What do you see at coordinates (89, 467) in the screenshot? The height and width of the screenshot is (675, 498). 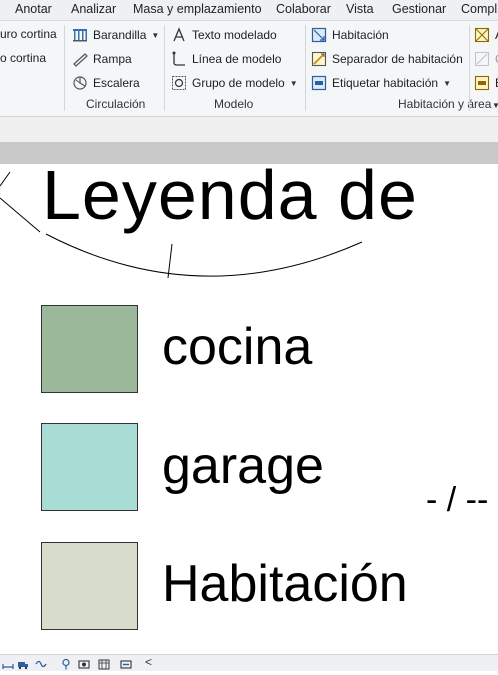 I see `color-swatch-garage` at bounding box center [89, 467].